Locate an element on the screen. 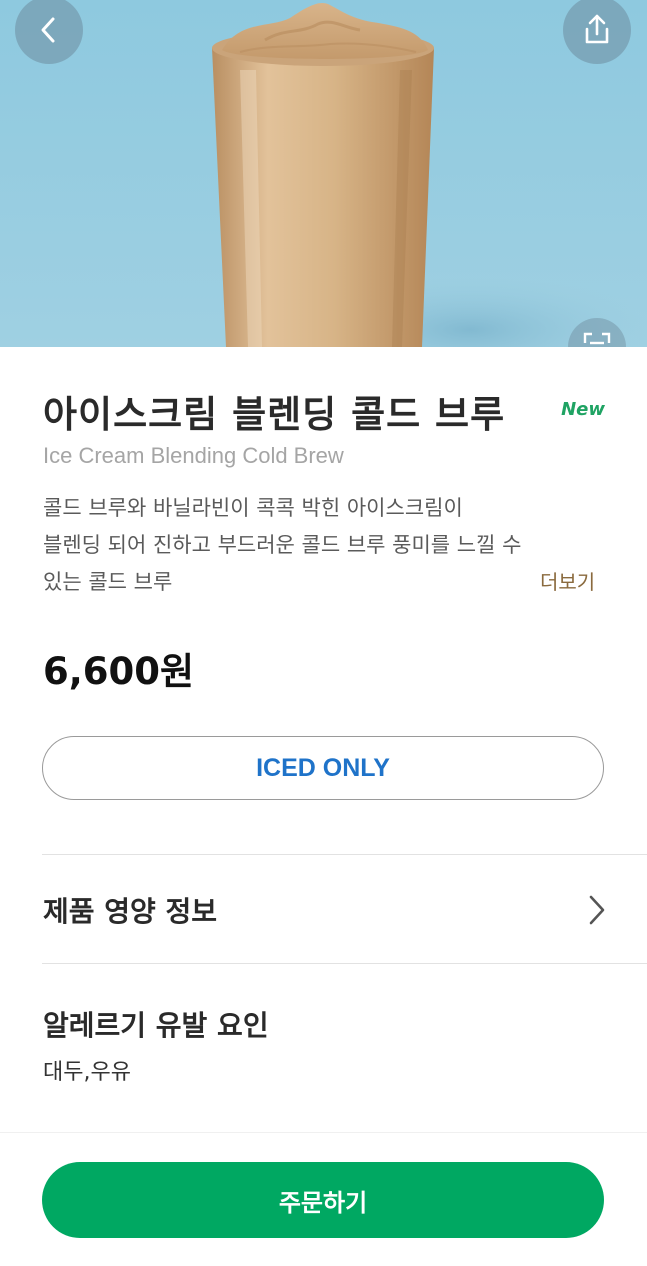 The height and width of the screenshot is (1266, 647). product-price: 6,600원 is located at coordinates (119, 671).